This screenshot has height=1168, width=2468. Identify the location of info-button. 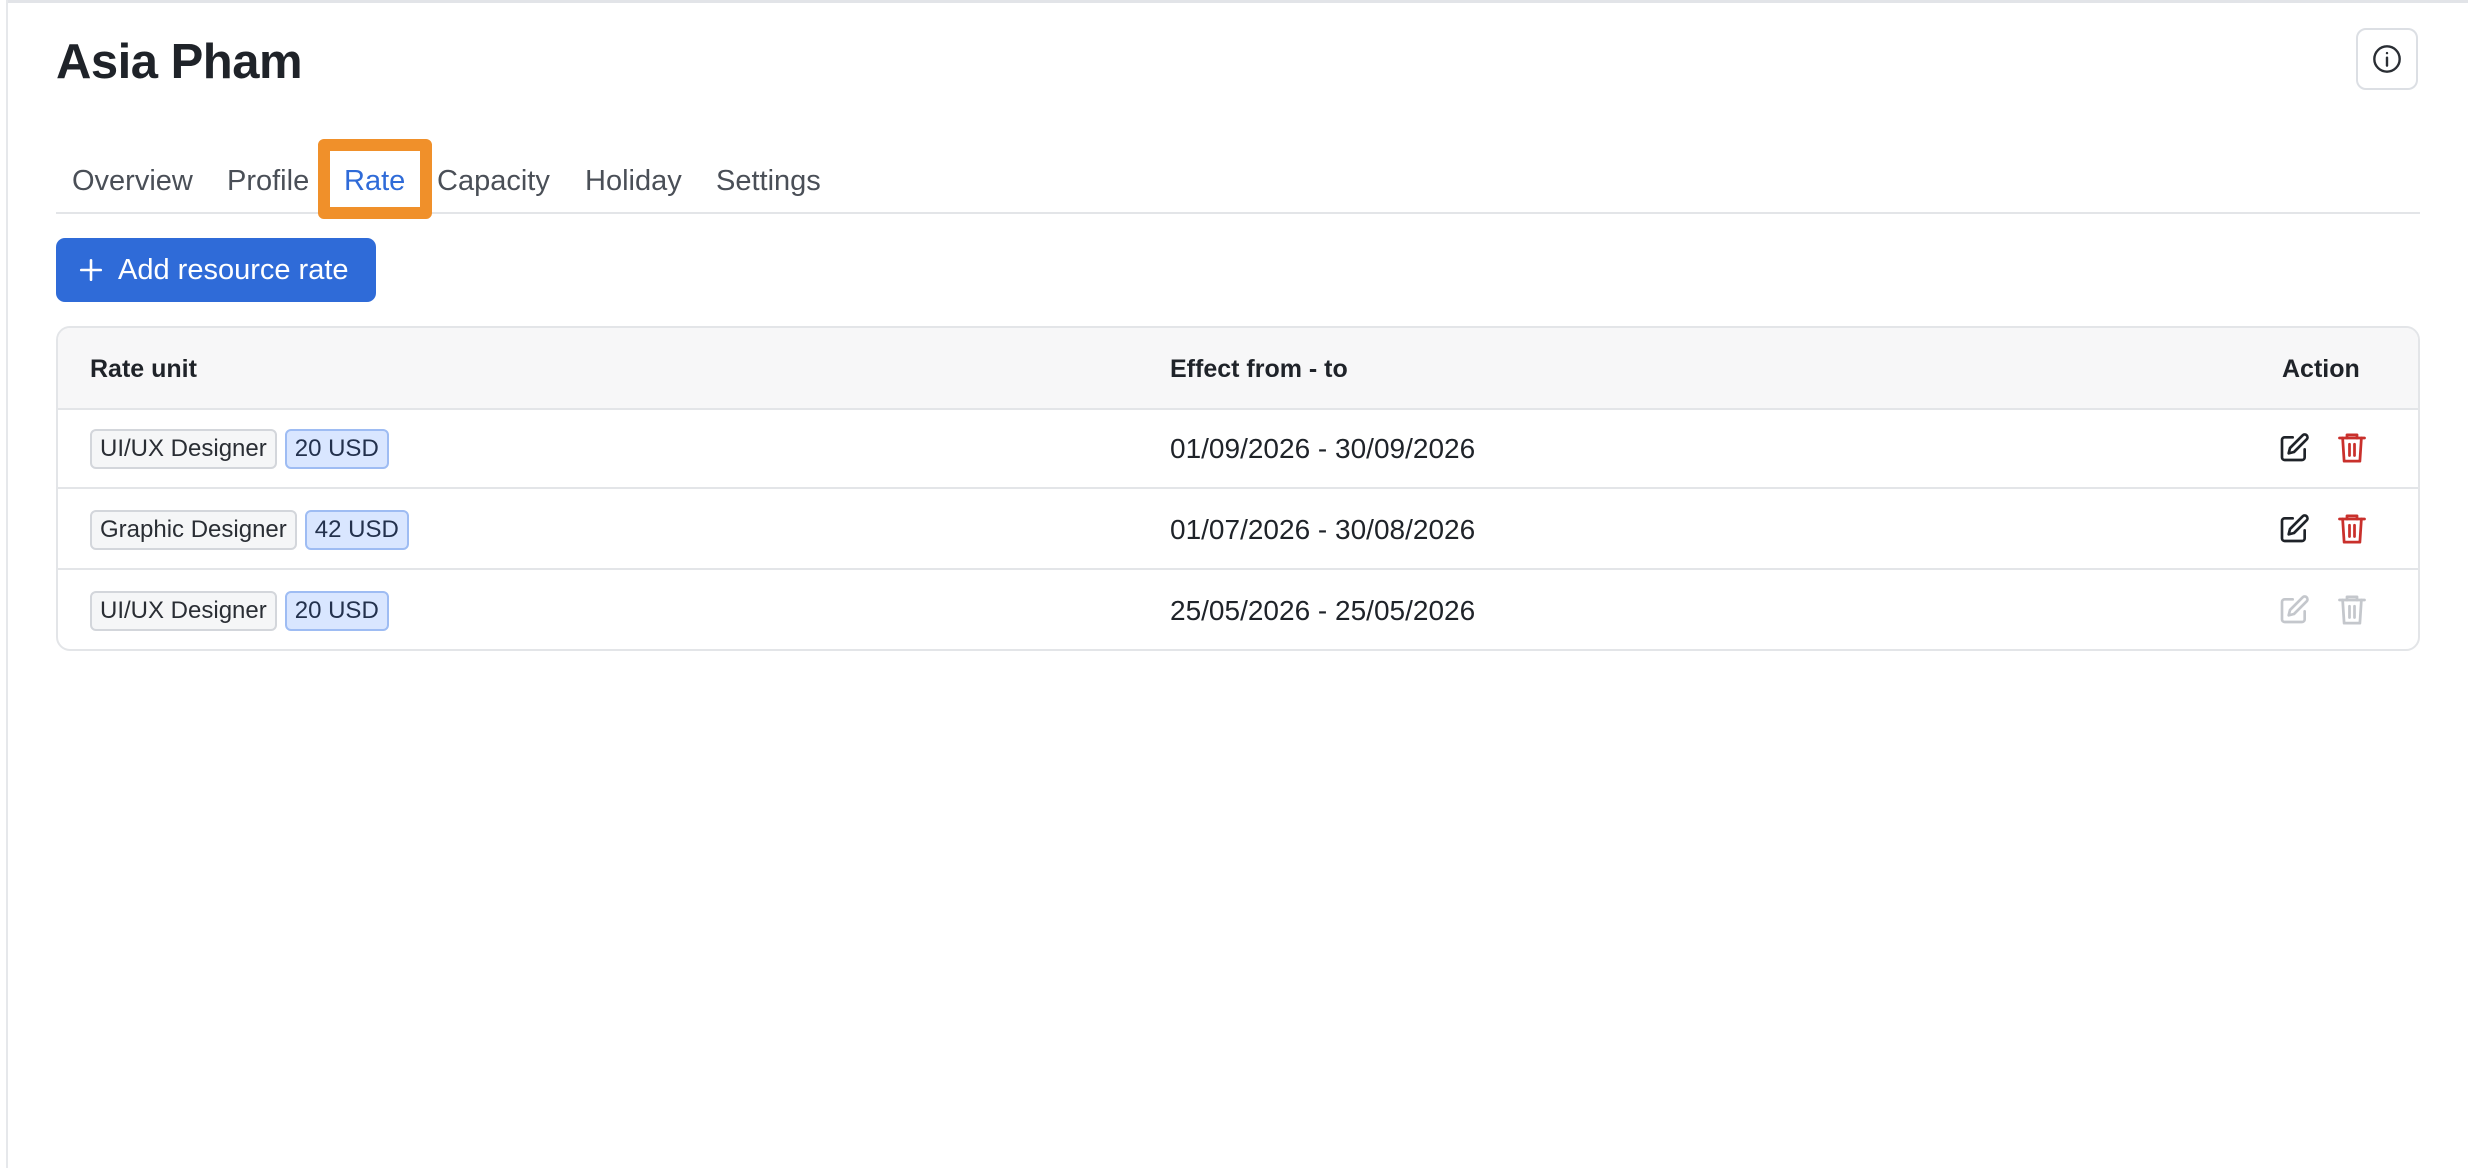
(2387, 59).